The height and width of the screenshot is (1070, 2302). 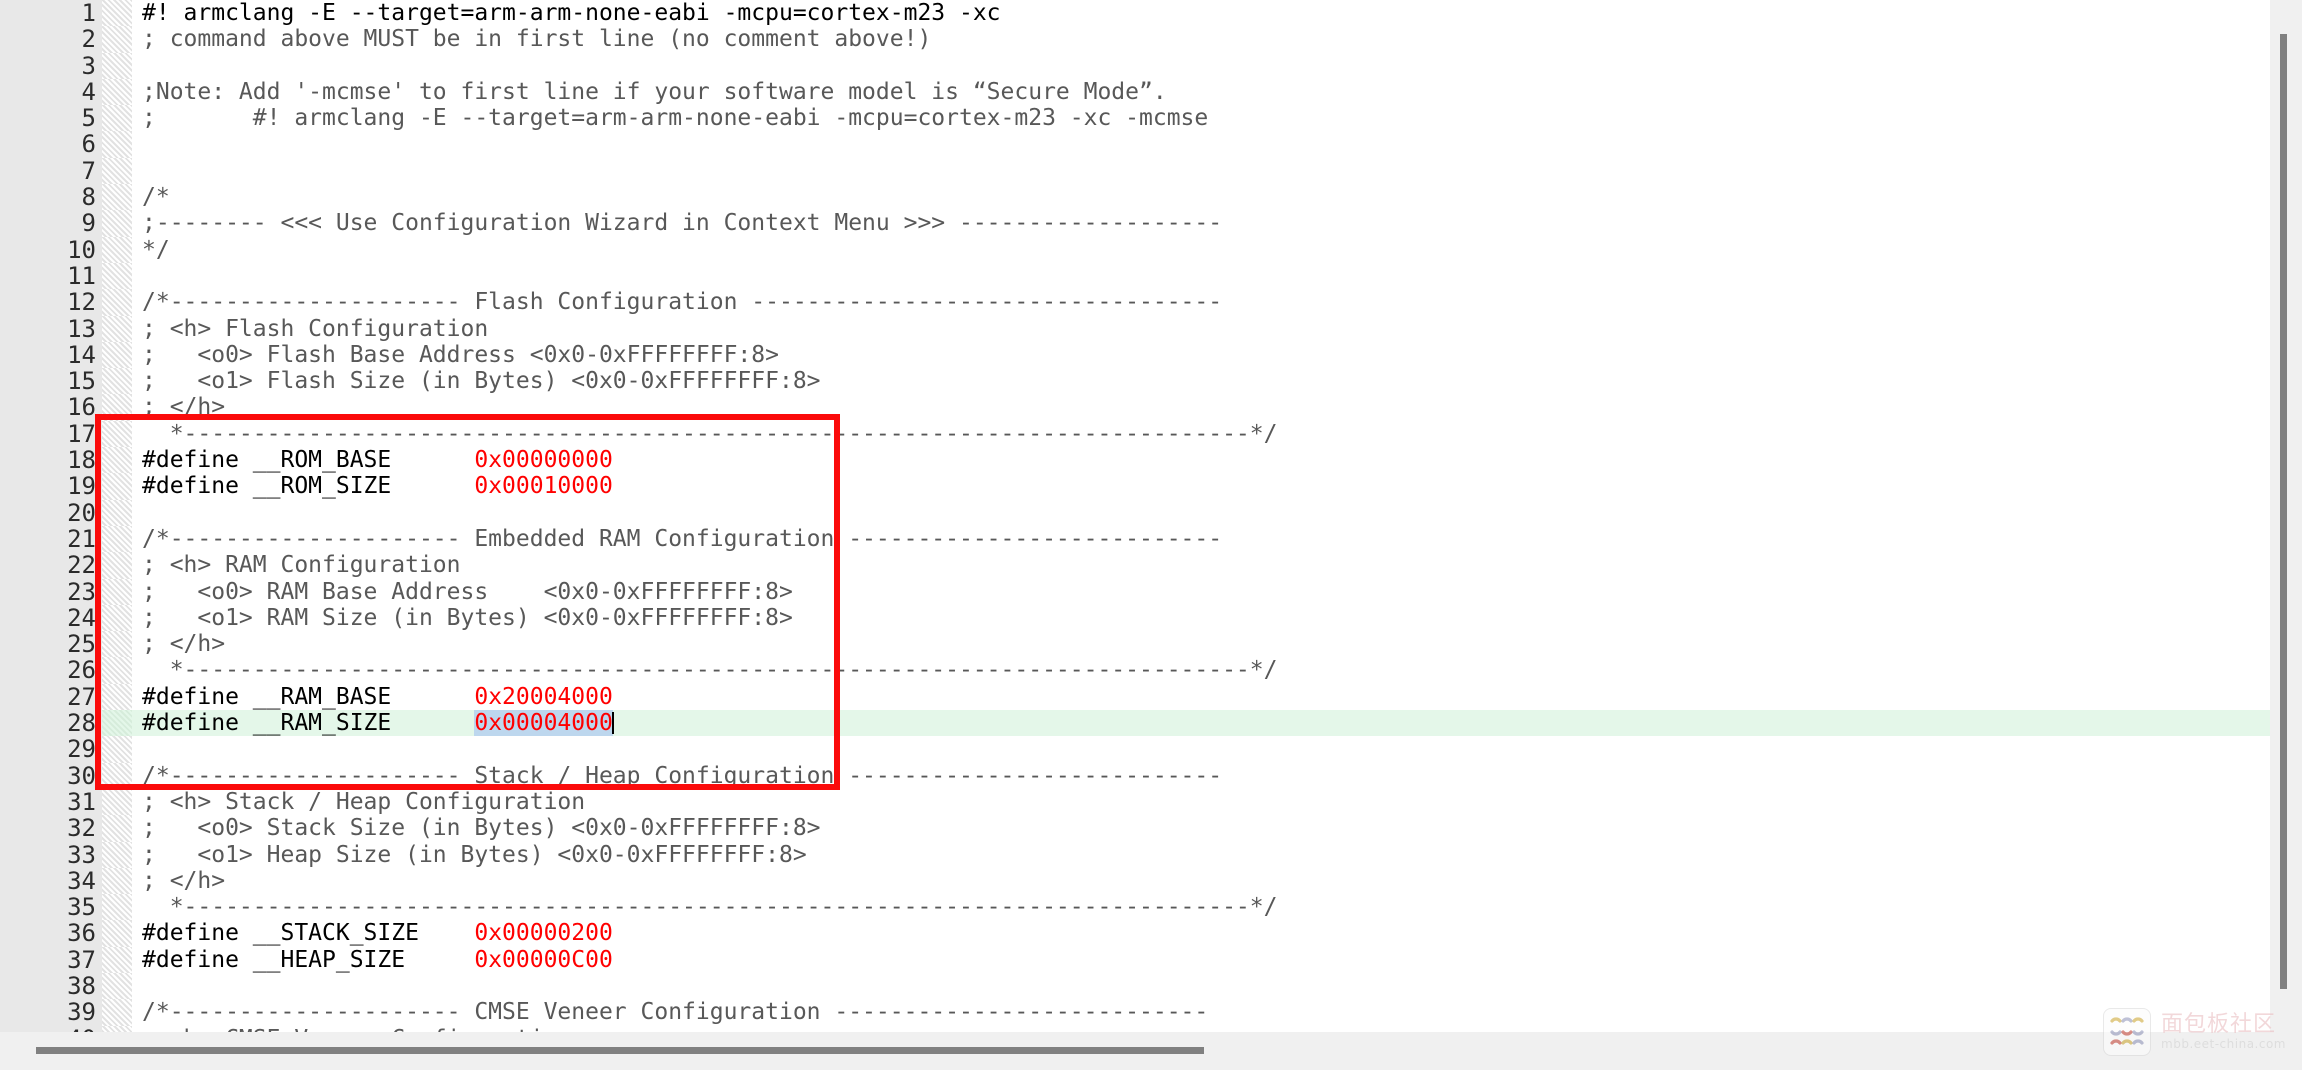 I want to click on code-line-row: 10 */, so click(x=1135, y=249).